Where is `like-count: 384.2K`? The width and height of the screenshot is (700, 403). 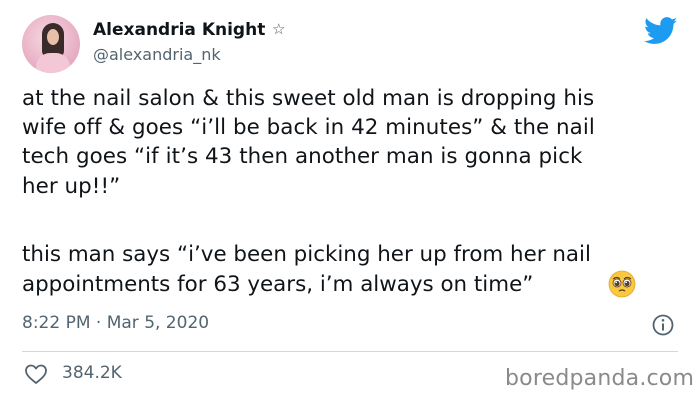
like-count: 384.2K is located at coordinates (92, 373).